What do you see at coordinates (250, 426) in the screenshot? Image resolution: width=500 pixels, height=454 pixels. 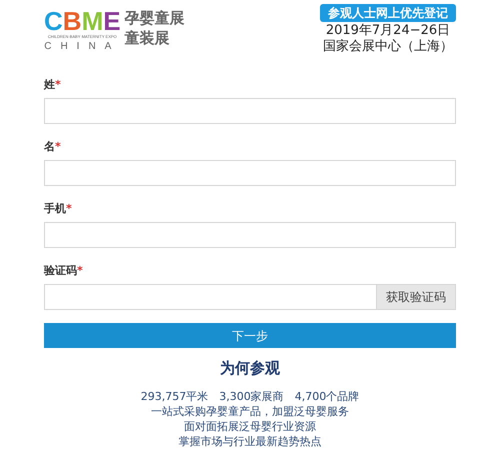 I see `benefit-line: 面对面拓展泛母婴行业资源` at bounding box center [250, 426].